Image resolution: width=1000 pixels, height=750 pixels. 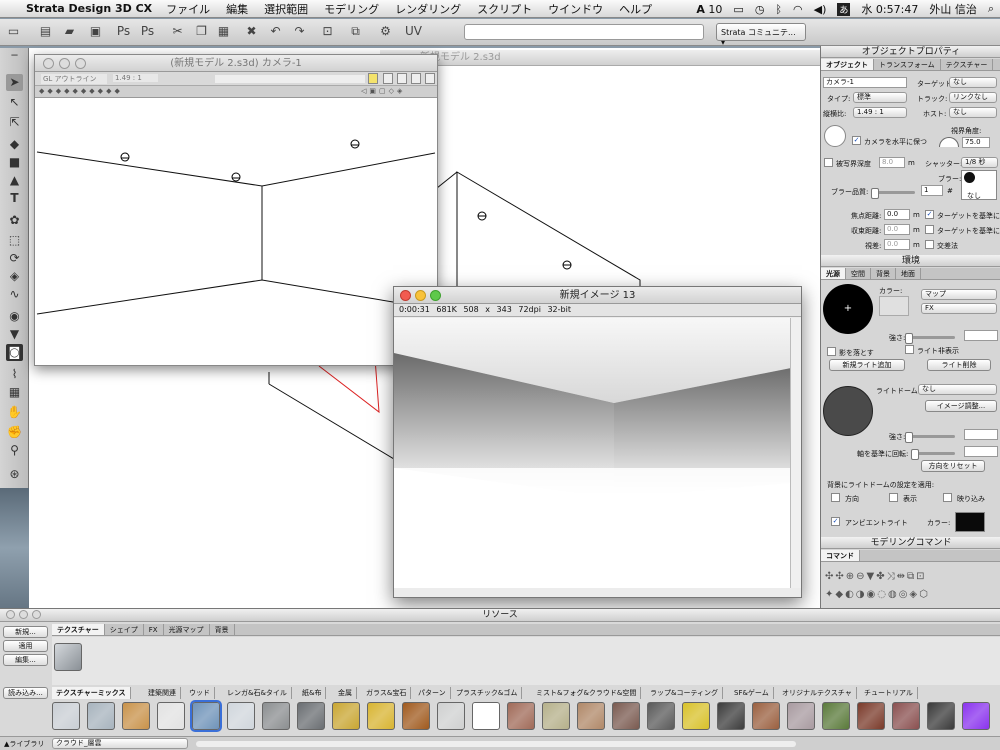 What do you see at coordinates (877, 586) in the screenshot?
I see `modeling-command-icons: ✣✣⊕⊖▼✤⤨⇹⧉⊡ ✦◆◐◑◉◌◍◎◈⬡` at bounding box center [877, 586].